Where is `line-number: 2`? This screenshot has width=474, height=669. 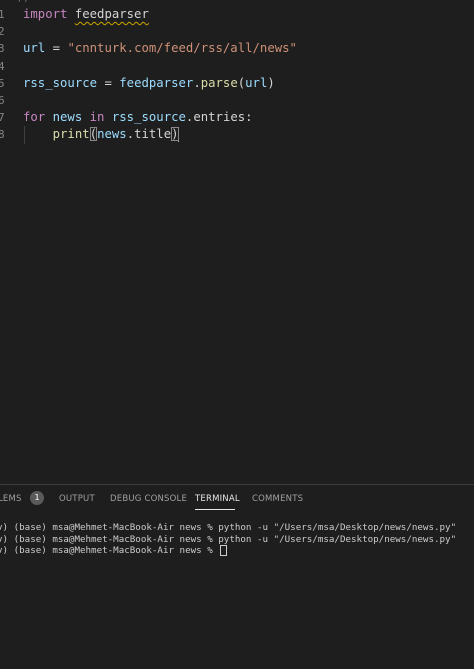
line-number: 2 is located at coordinates (2, 32).